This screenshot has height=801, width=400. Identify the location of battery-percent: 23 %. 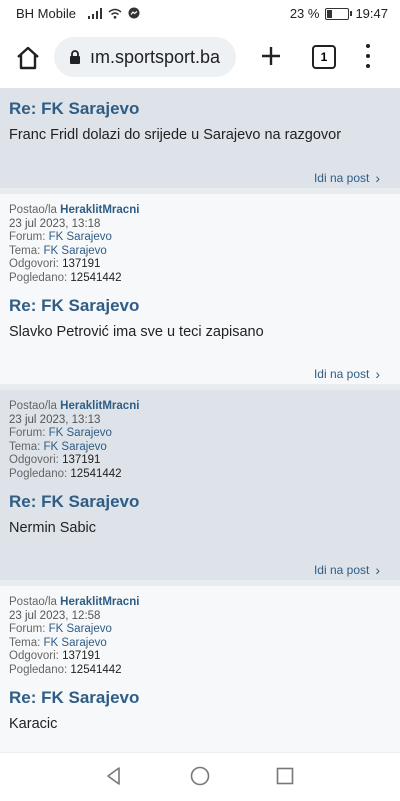
(304, 13).